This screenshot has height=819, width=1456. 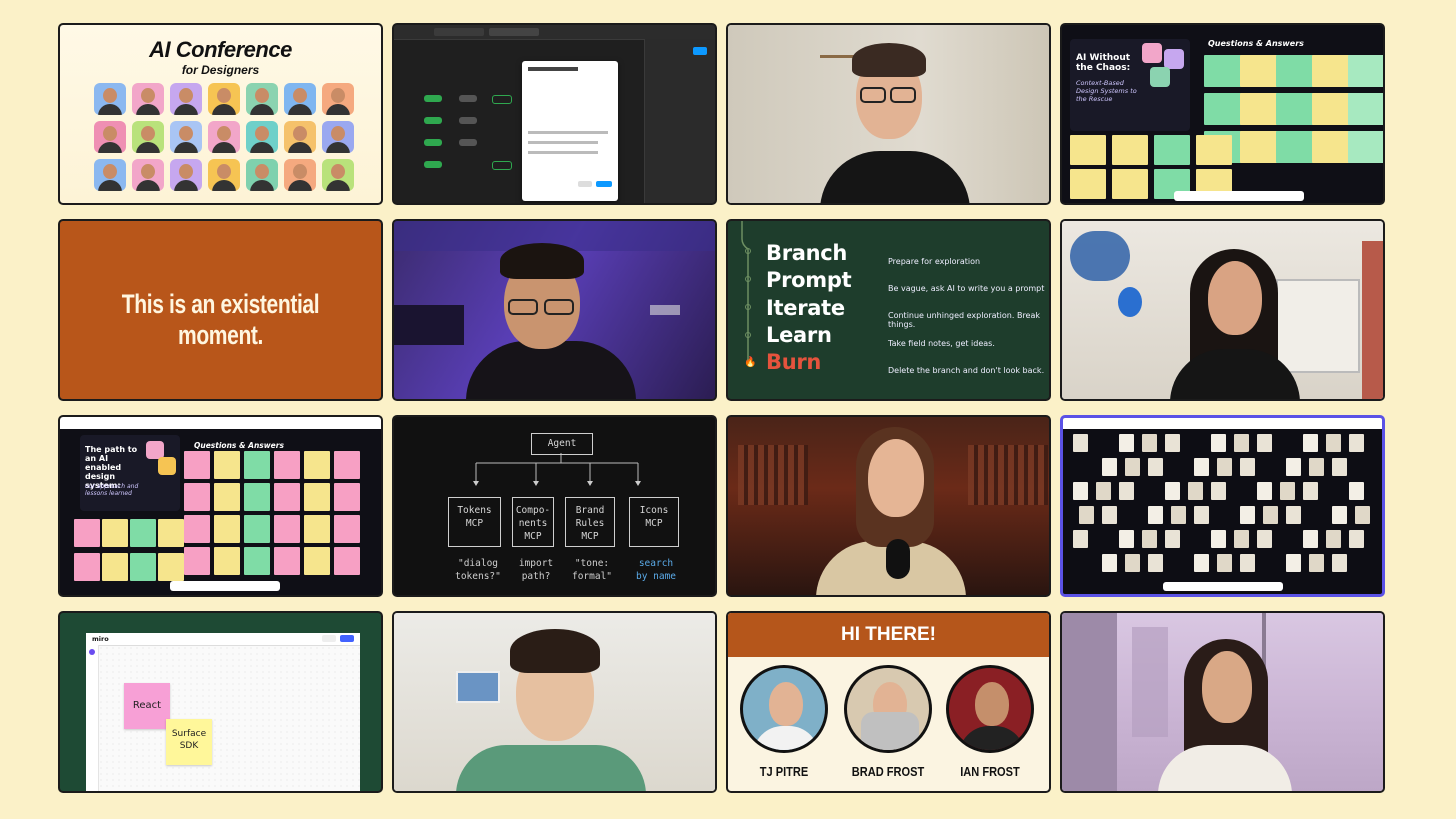 What do you see at coordinates (888, 702) in the screenshot?
I see `tile-hi-there-slide: HI THERE! TJ PITRE BRAD FROST IAN FROST` at bounding box center [888, 702].